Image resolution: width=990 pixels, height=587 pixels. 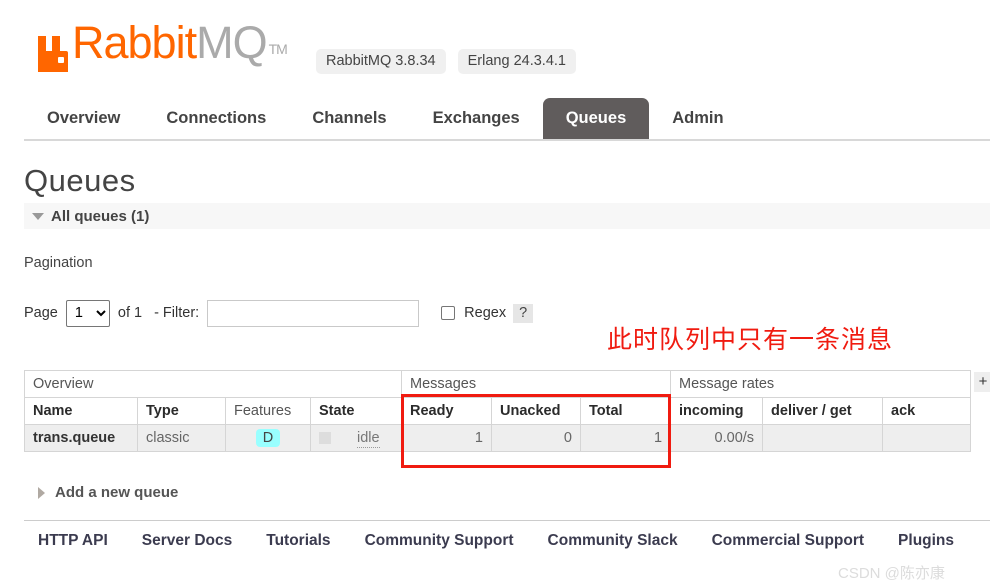 I want to click on annotation-text: 此时队列中只有一条消息, so click(x=750, y=339).